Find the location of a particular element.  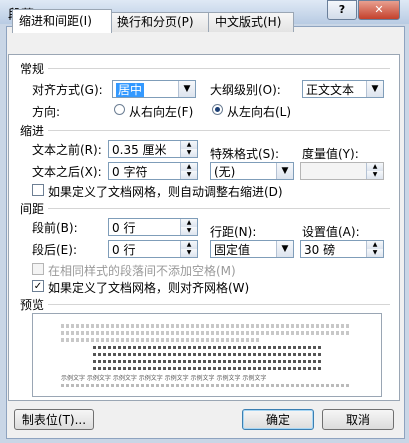

section-spacing: 间距 is located at coordinates (32, 209).